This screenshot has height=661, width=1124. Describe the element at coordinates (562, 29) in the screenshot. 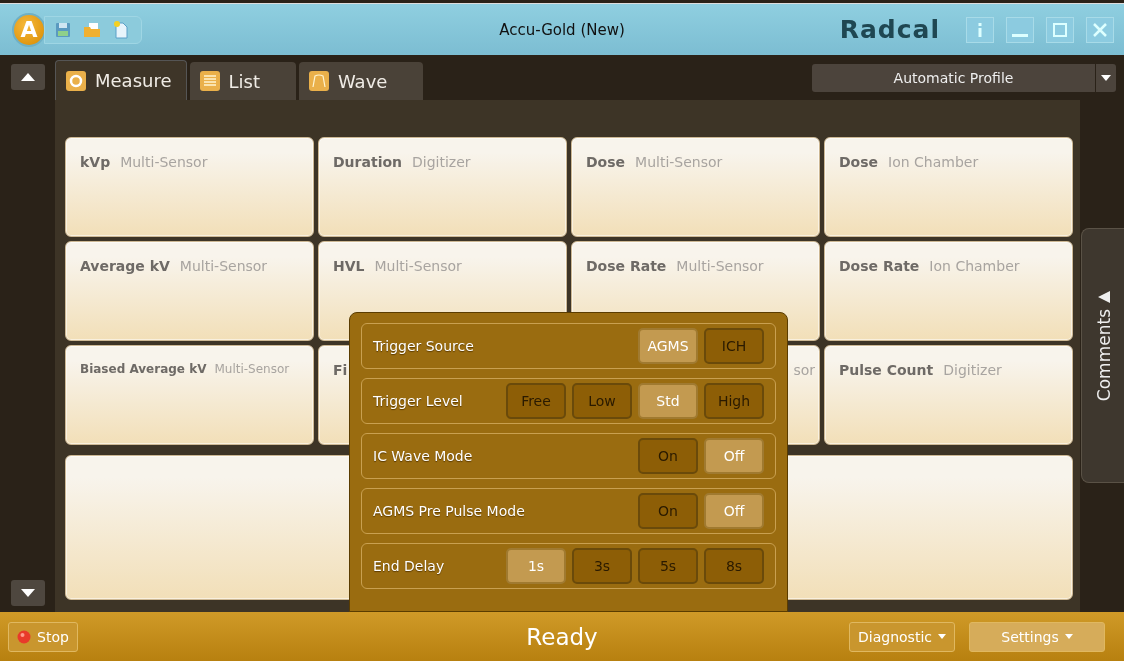

I see `window-title: Accu-Gold (New)` at that location.